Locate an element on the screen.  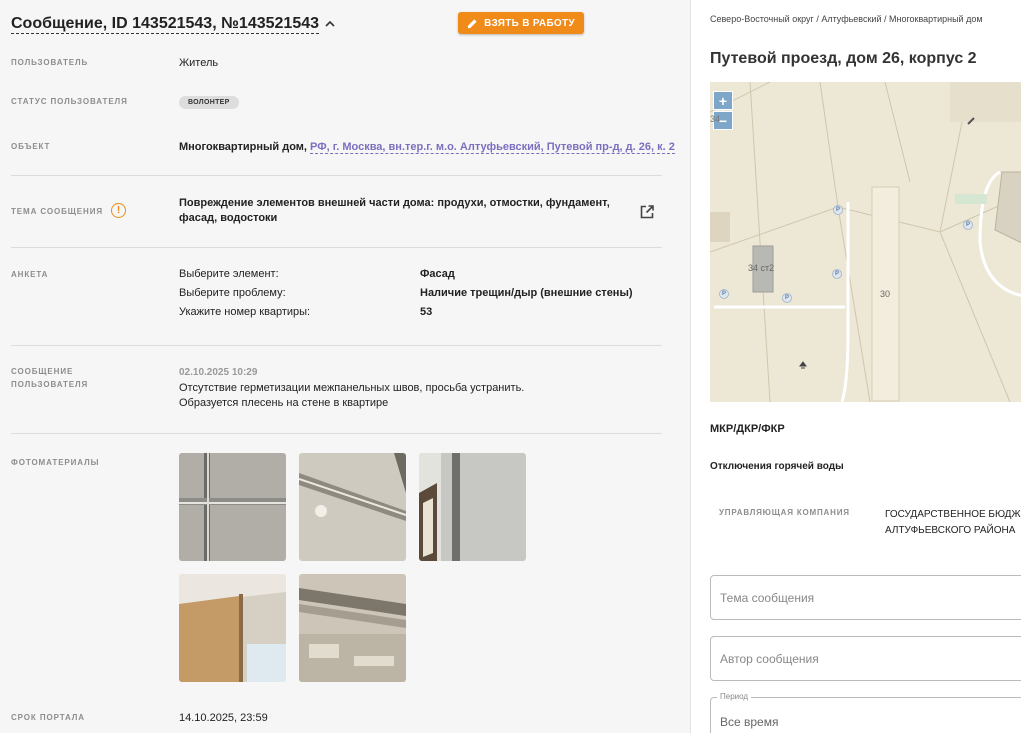
user-value: Житель is located at coordinates (199, 63).